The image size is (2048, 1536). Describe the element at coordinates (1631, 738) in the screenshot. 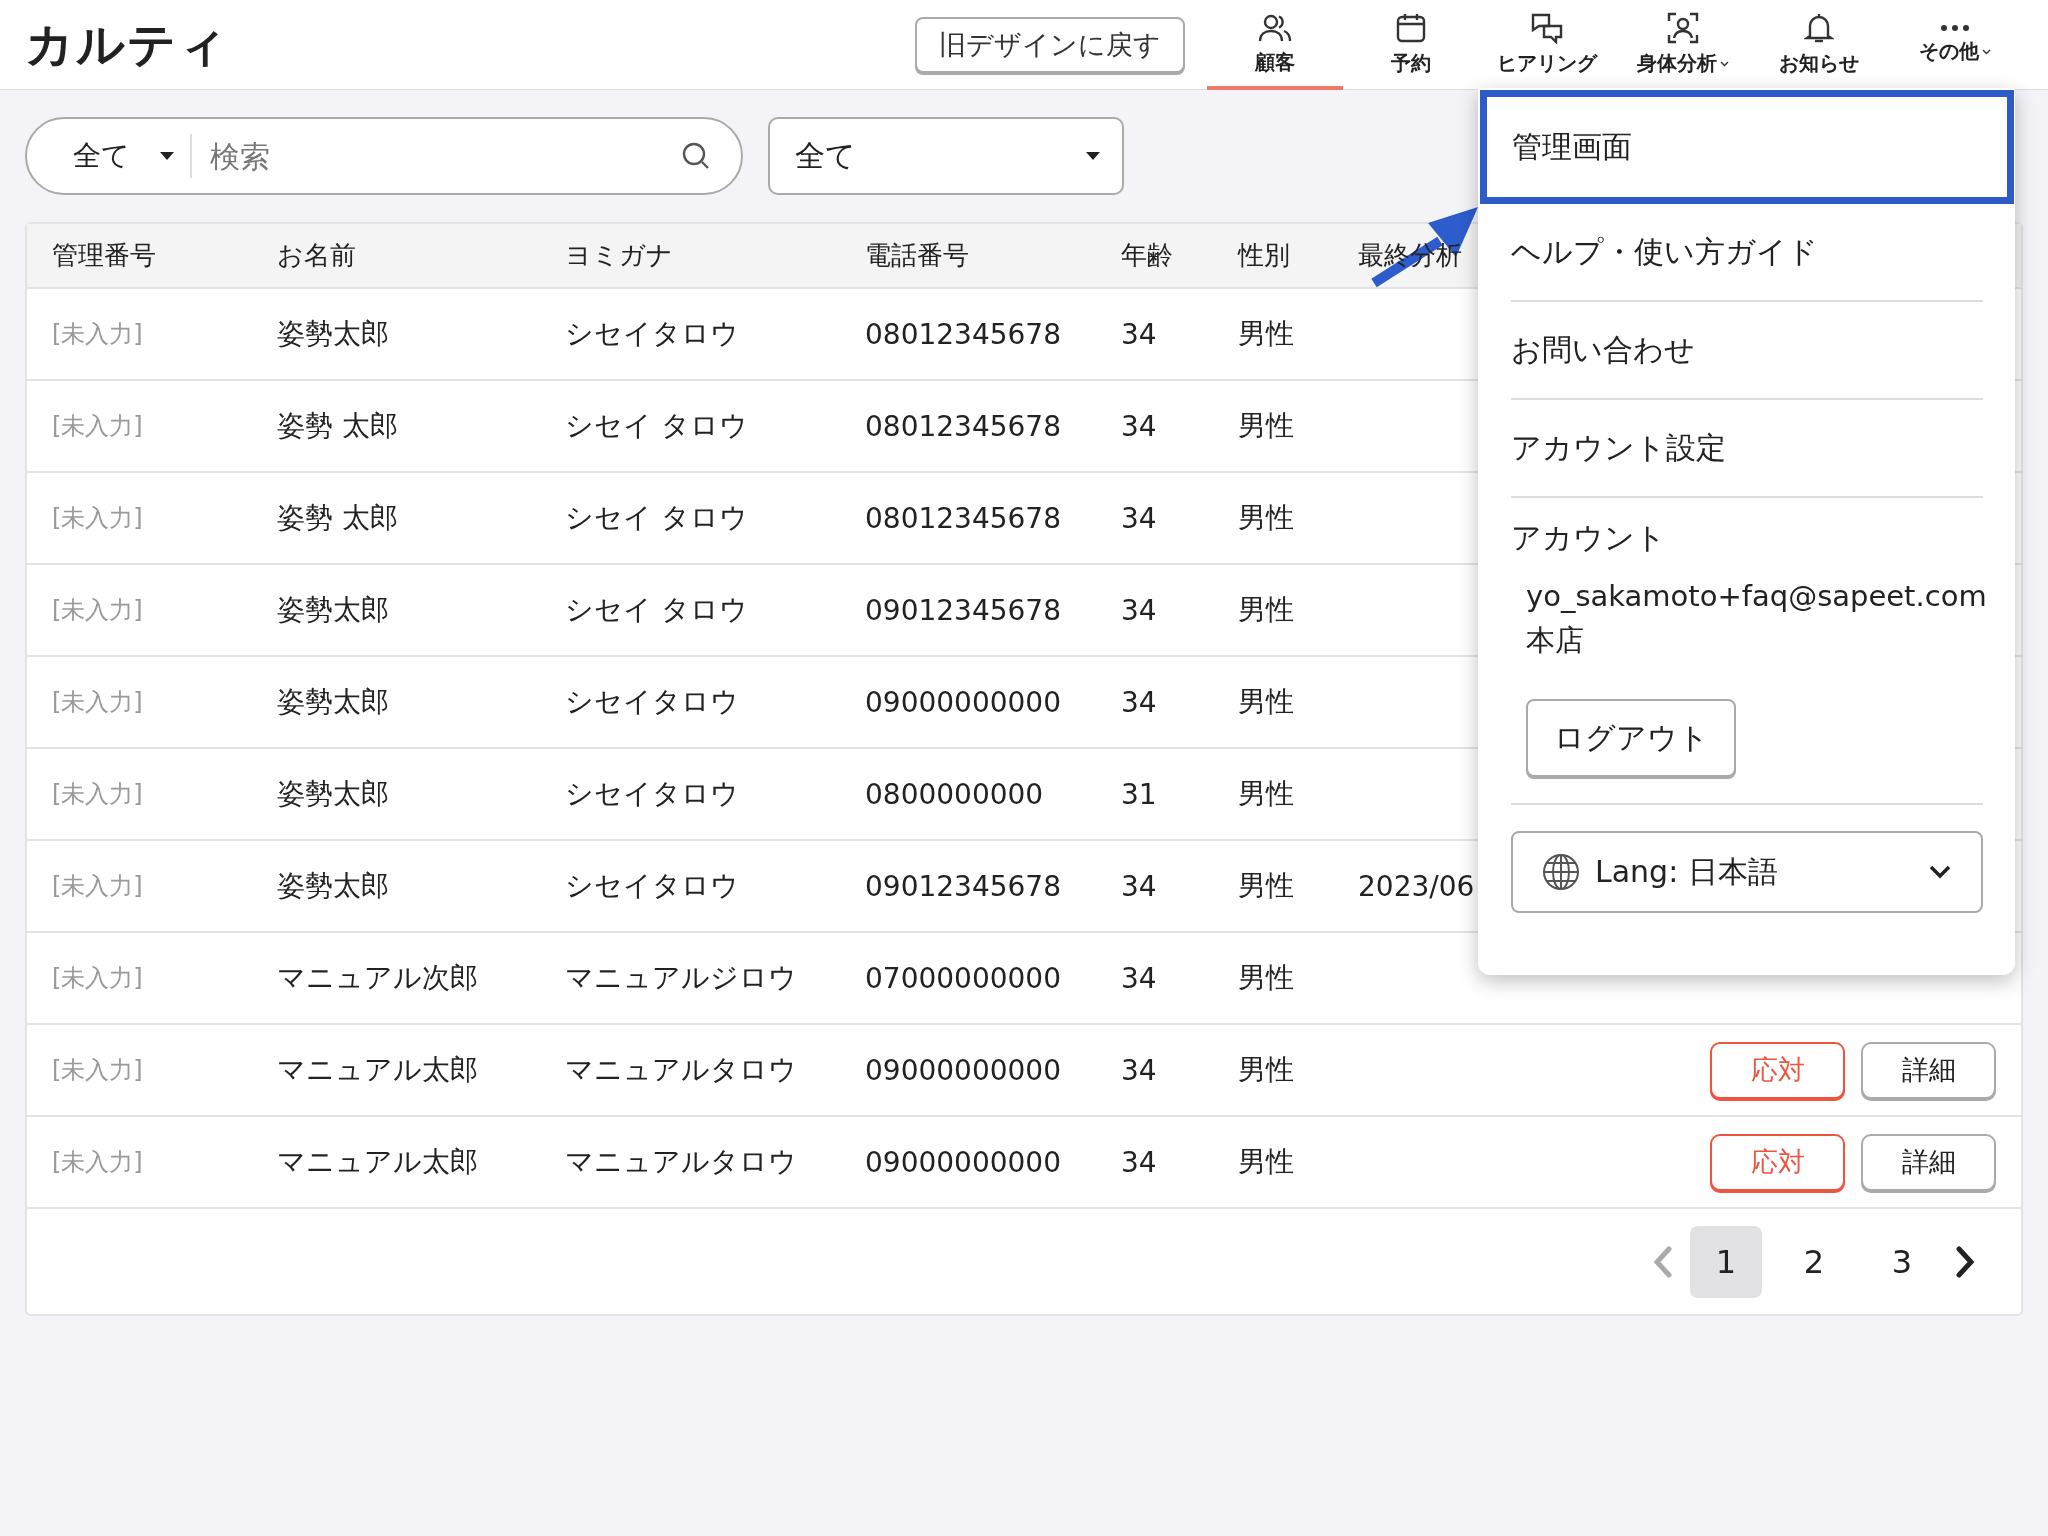

I see `logout-button: ログアウト` at that location.